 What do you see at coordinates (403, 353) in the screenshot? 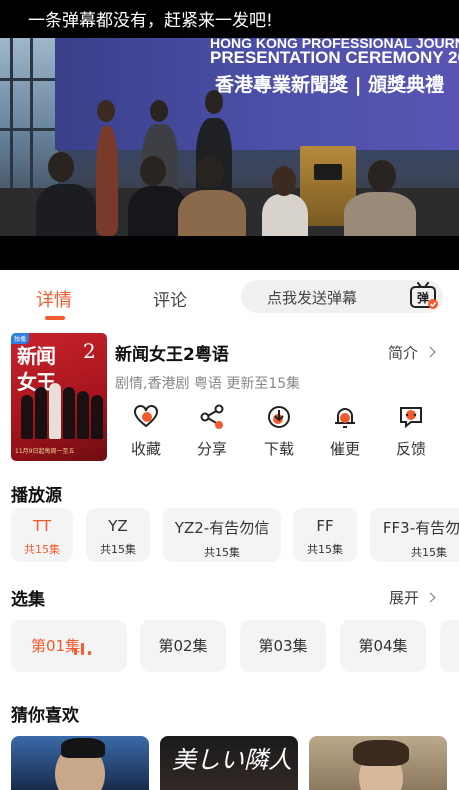
I see `intro-label: 简介` at bounding box center [403, 353].